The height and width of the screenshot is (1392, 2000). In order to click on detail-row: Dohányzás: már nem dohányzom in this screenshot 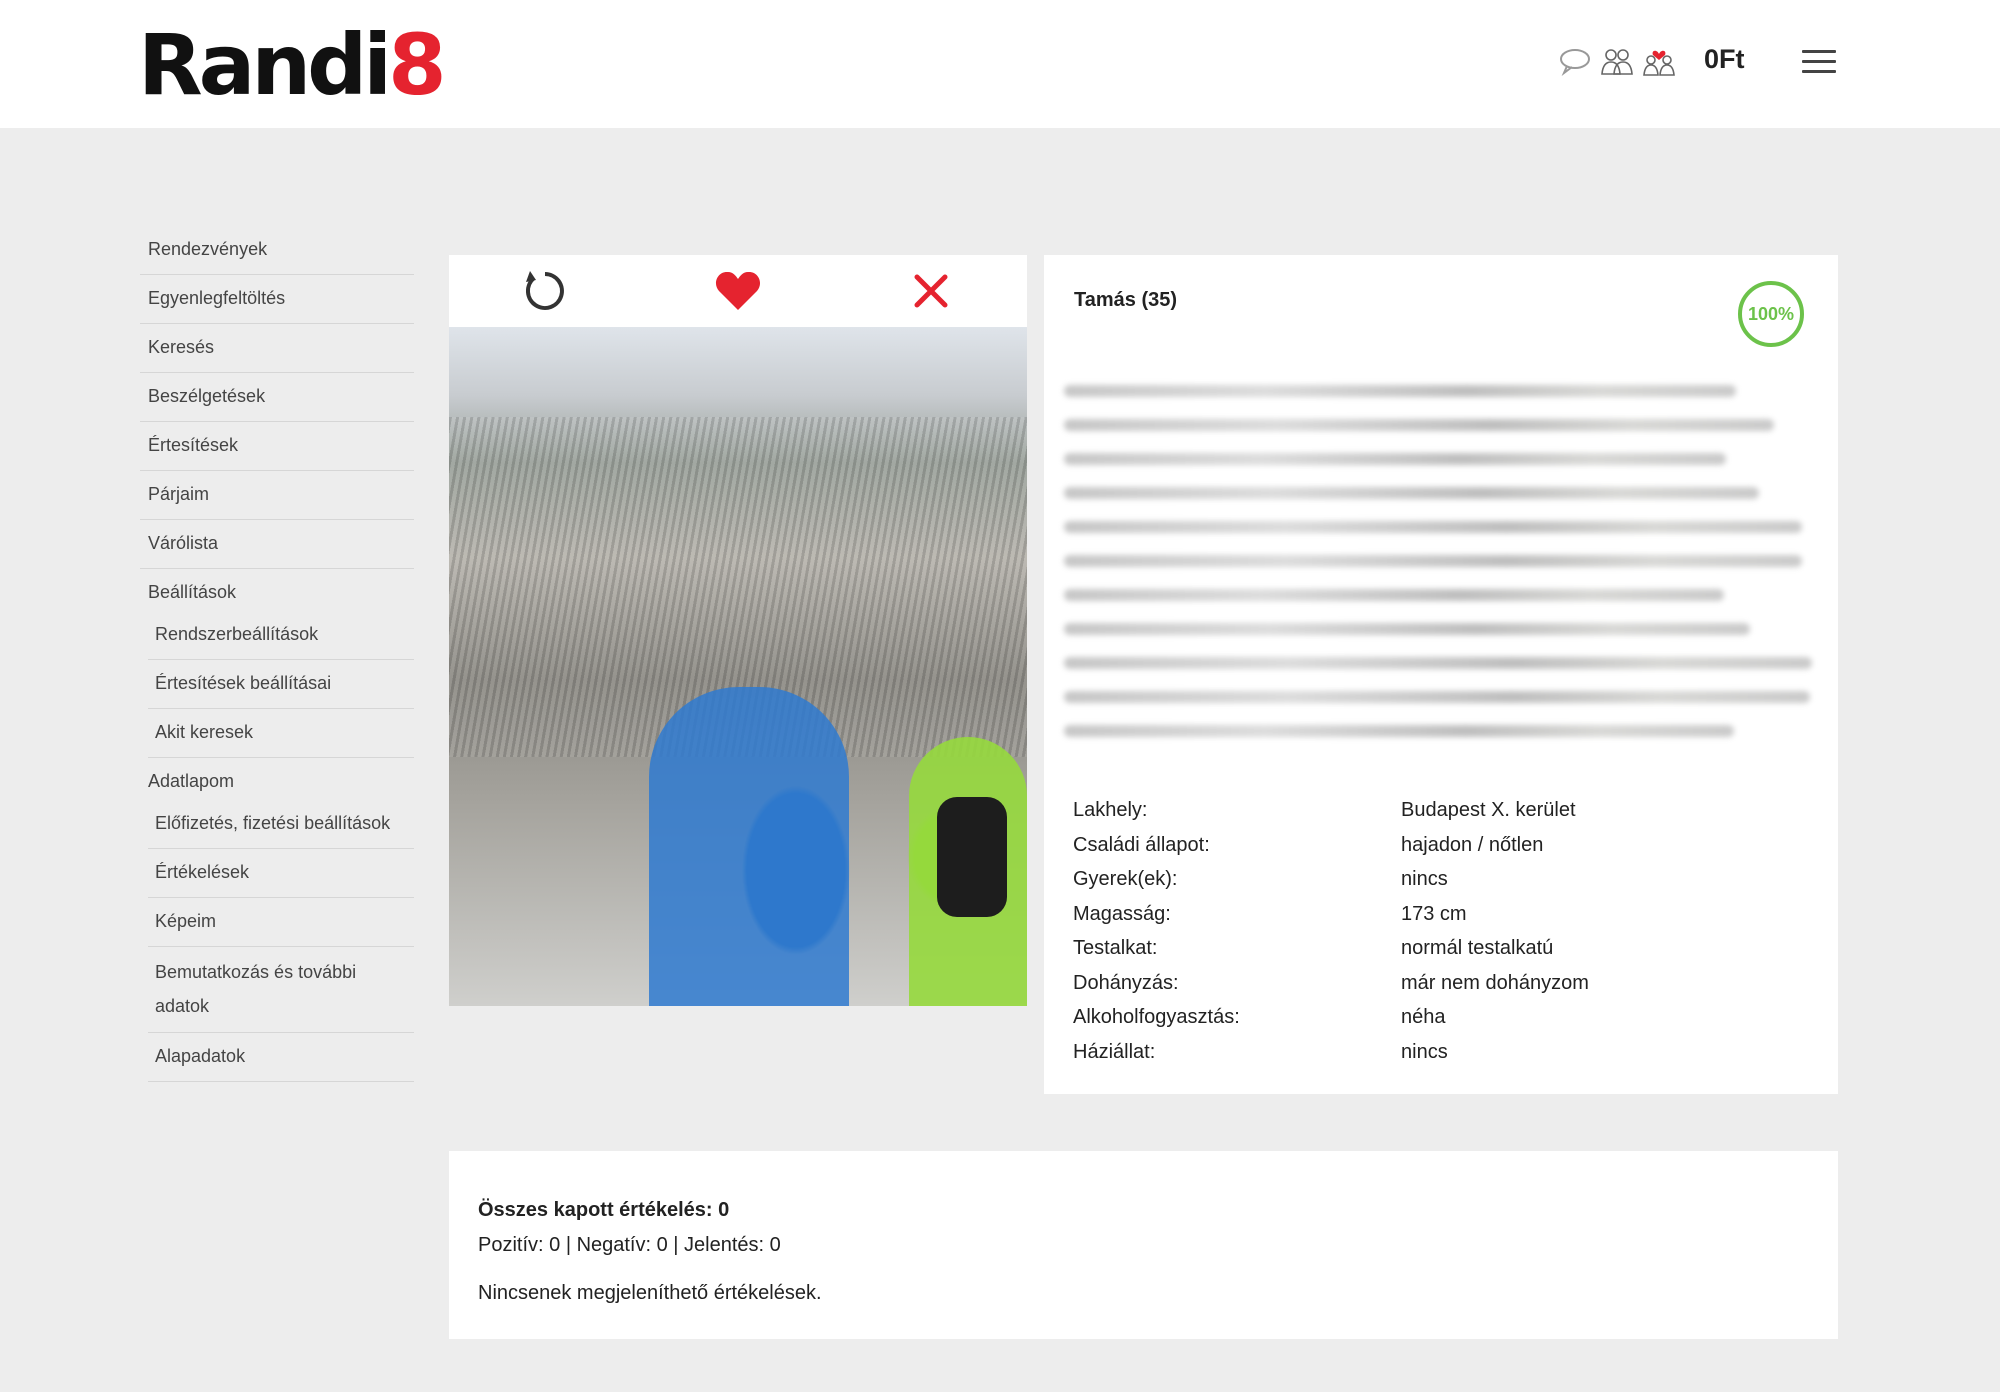, I will do `click(1331, 983)`.